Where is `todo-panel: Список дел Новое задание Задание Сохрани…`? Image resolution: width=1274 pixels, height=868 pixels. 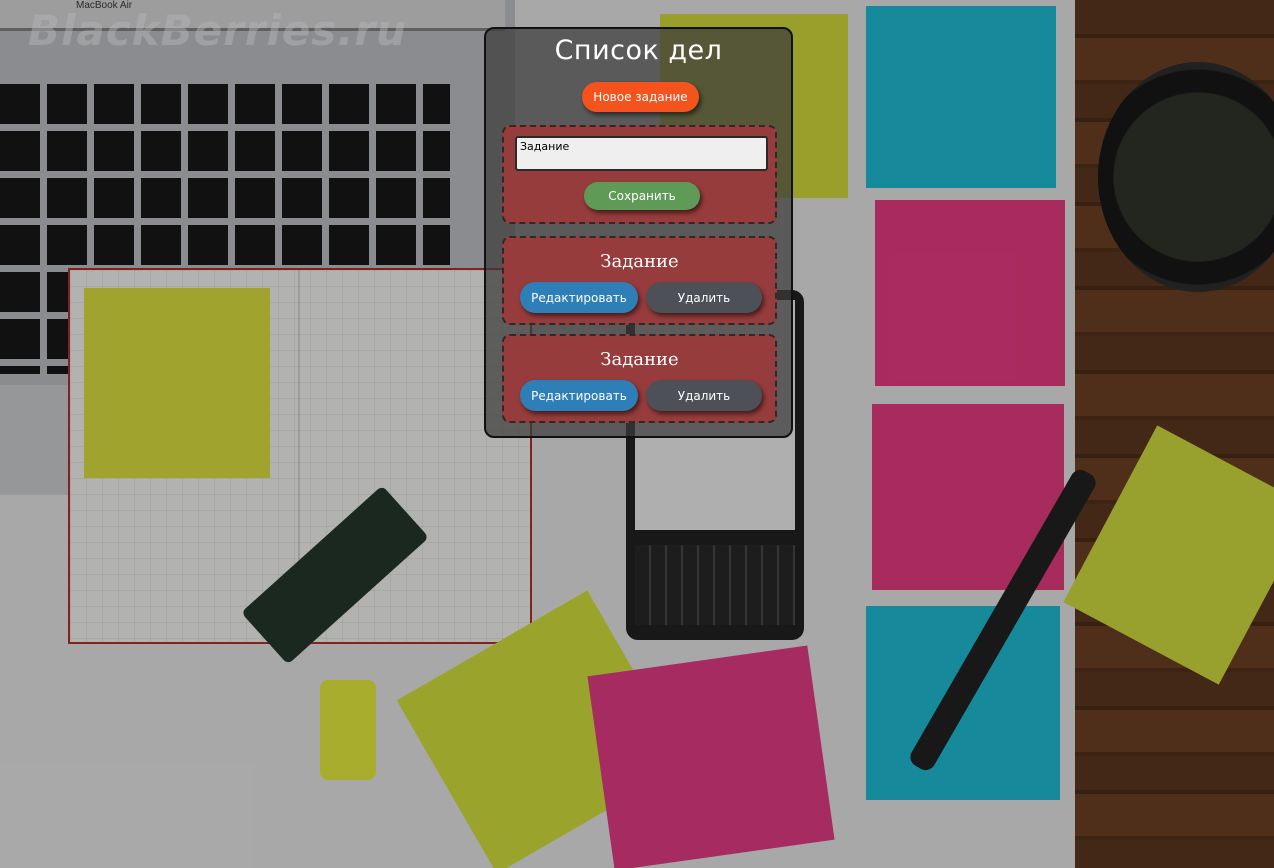
todo-panel: Список дел Новое задание Задание Сохрани… is located at coordinates (638, 232).